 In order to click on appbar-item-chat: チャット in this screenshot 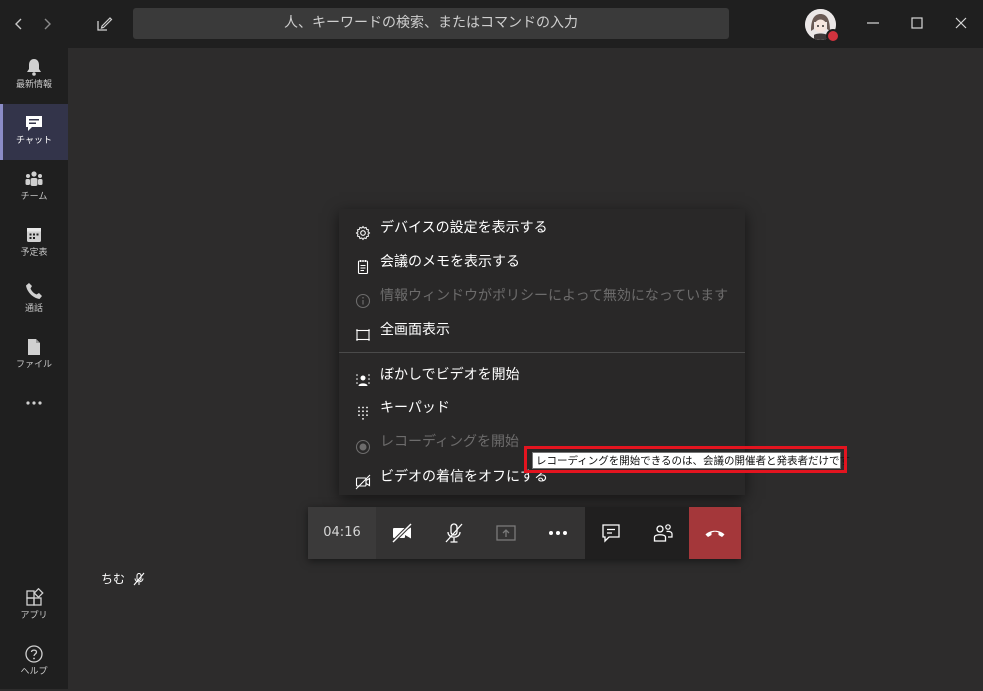, I will do `click(34, 132)`.